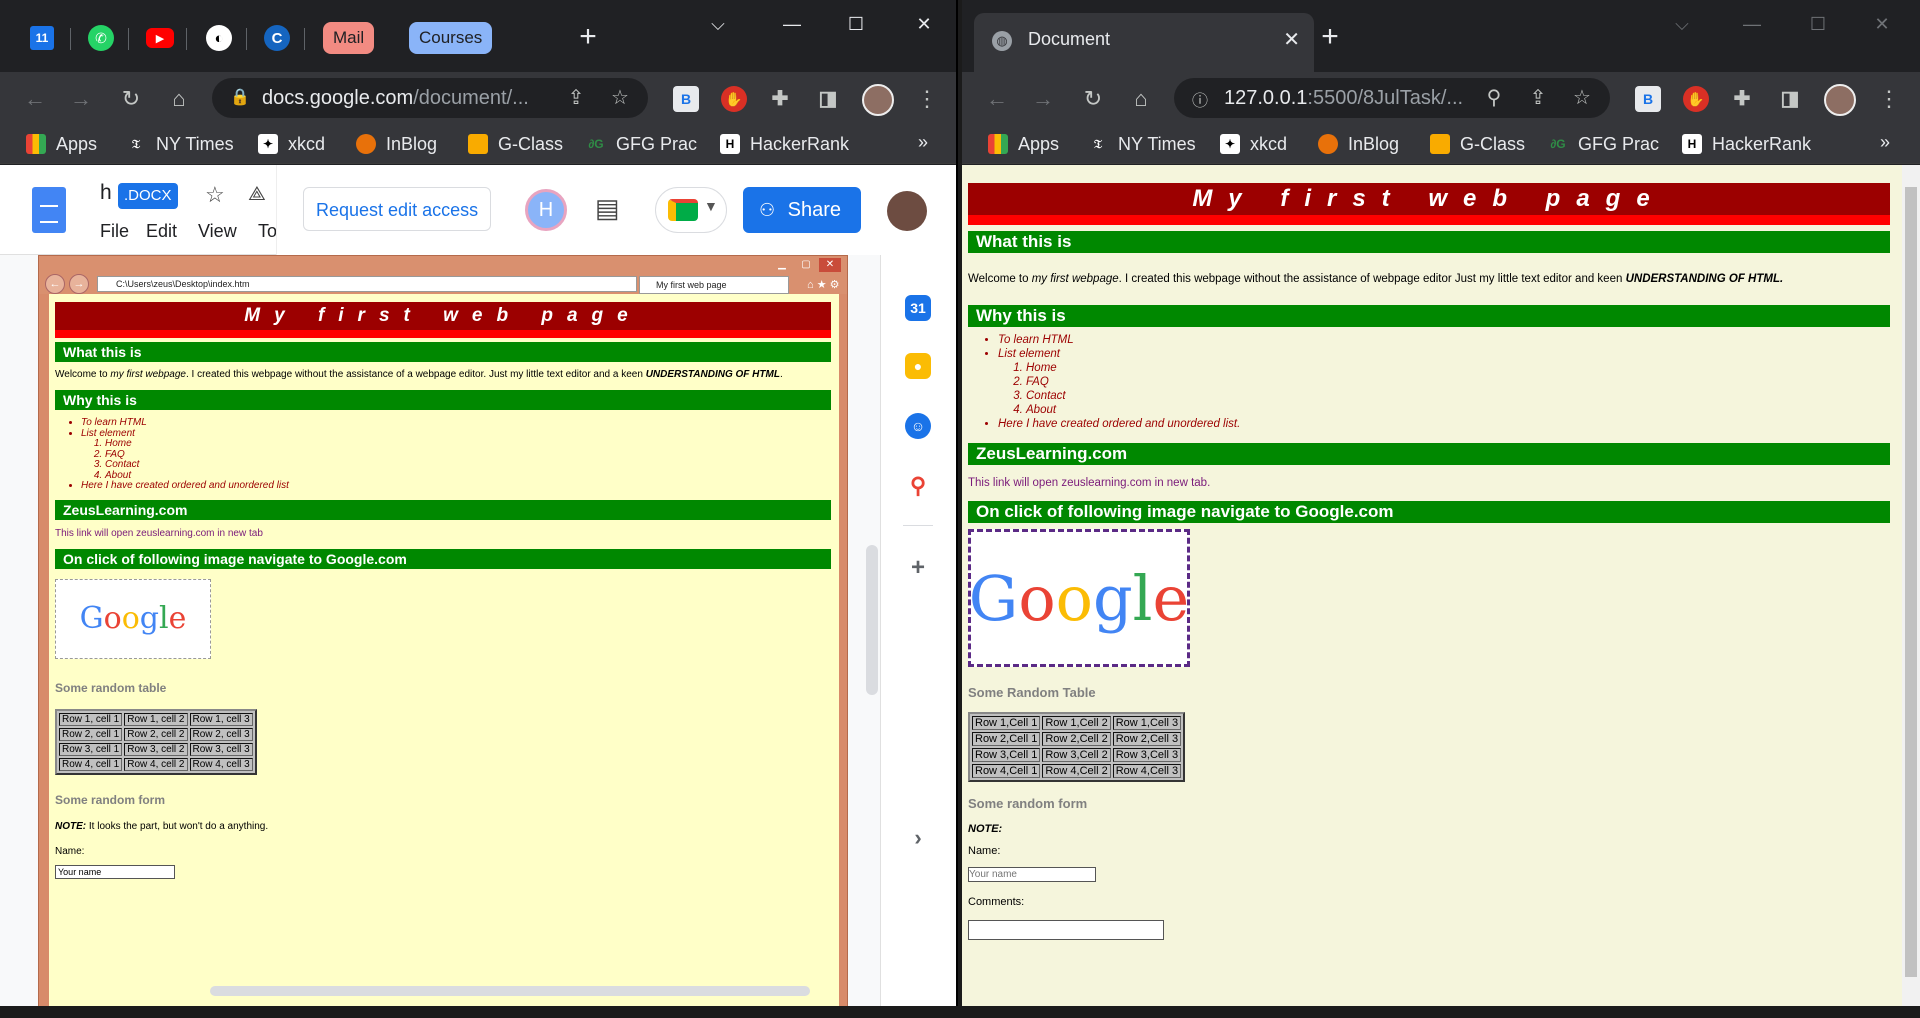 This screenshot has width=1920, height=1018. Describe the element at coordinates (160, 38) in the screenshot. I see `youtube-icon: ▶` at that location.